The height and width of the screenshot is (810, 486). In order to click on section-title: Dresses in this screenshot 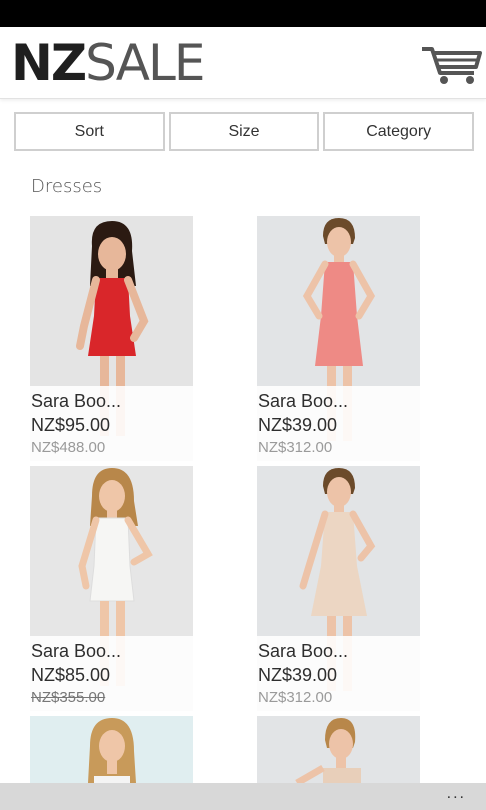, I will do `click(67, 186)`.